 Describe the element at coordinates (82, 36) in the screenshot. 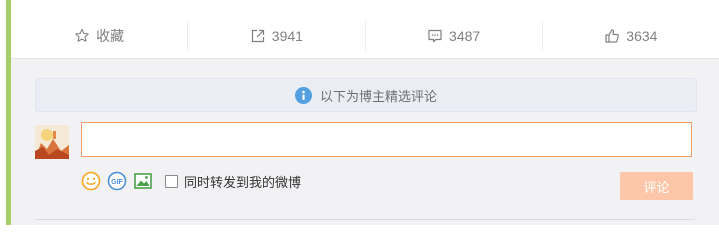

I see `star-outline-icon` at that location.